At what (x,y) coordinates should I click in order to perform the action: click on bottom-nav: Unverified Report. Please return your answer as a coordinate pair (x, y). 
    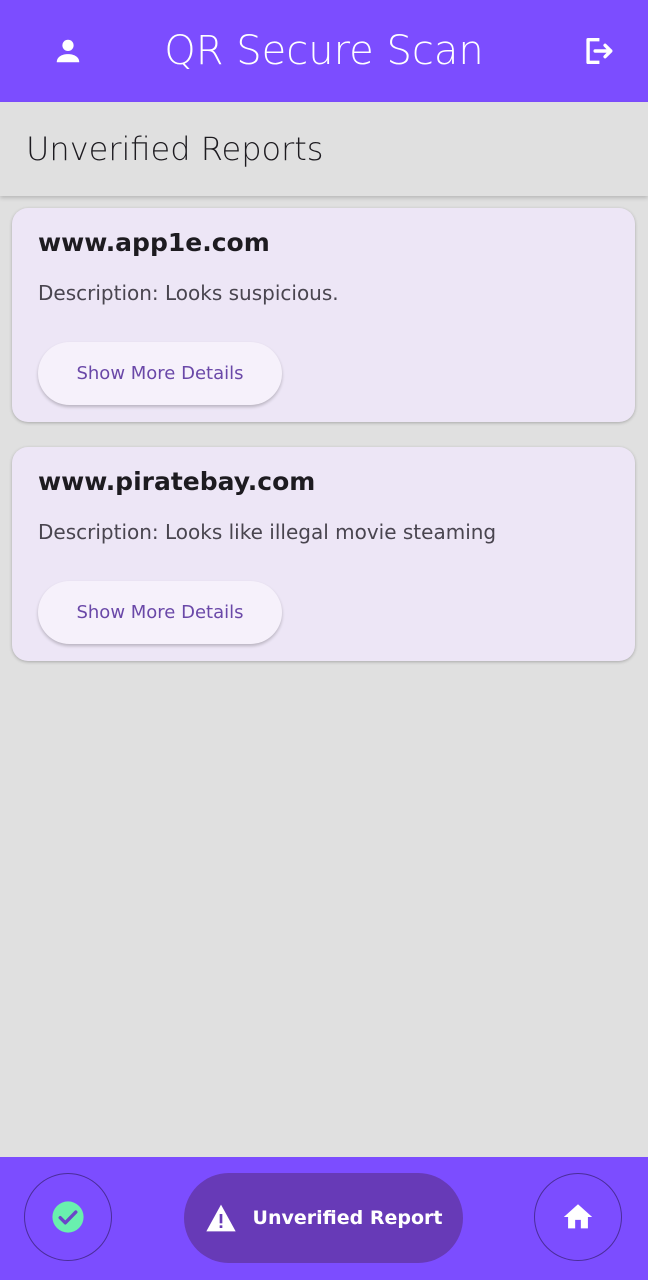
    Looking at the image, I should click on (324, 1218).